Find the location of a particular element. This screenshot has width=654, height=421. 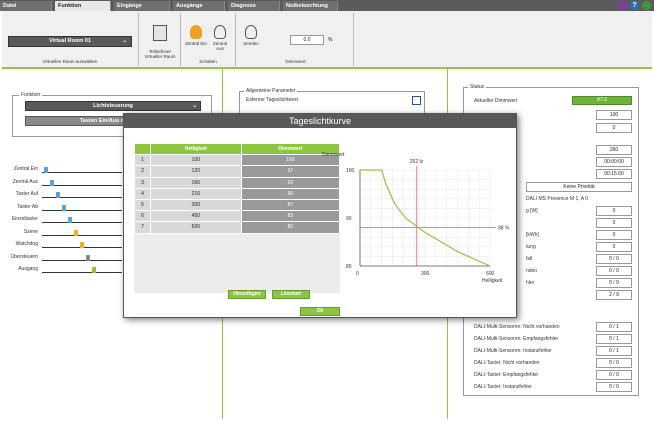

help-icon: ? is located at coordinates (634, 5).